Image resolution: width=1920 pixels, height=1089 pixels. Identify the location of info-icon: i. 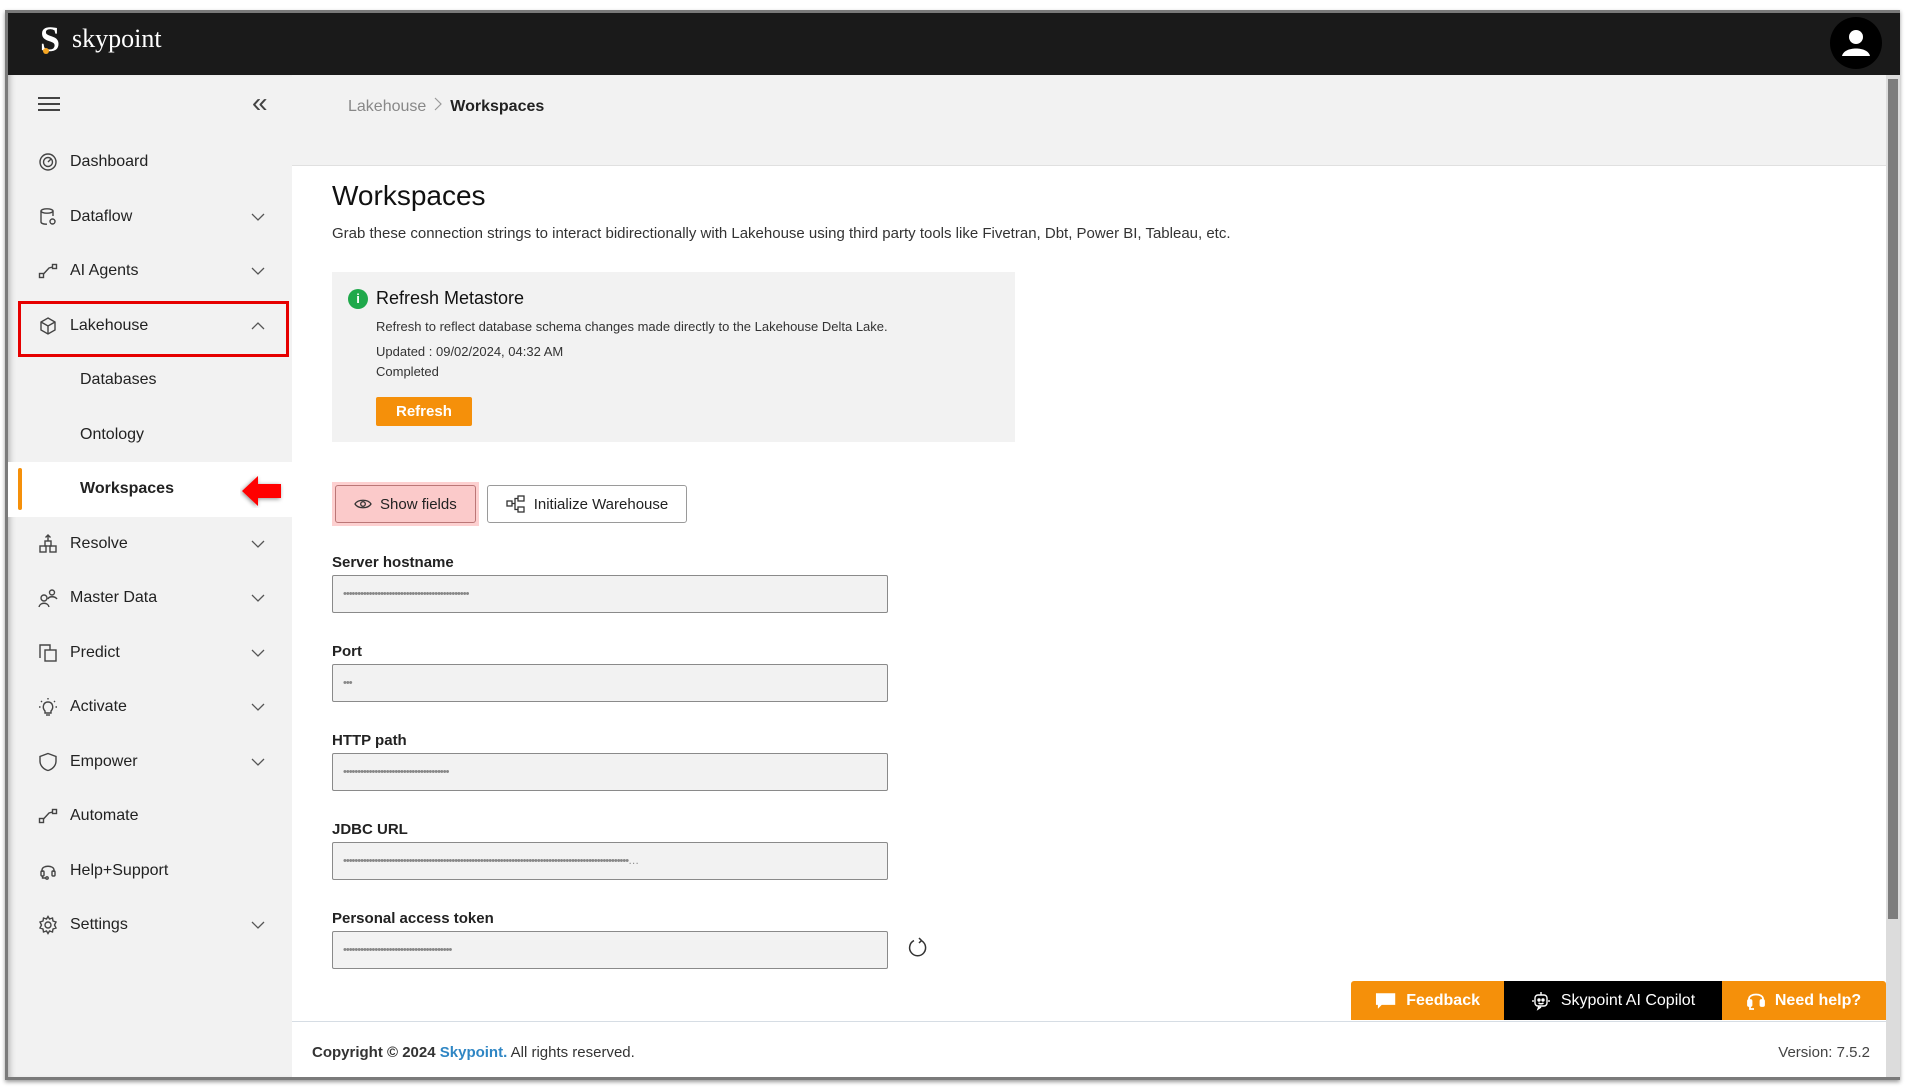
(358, 298).